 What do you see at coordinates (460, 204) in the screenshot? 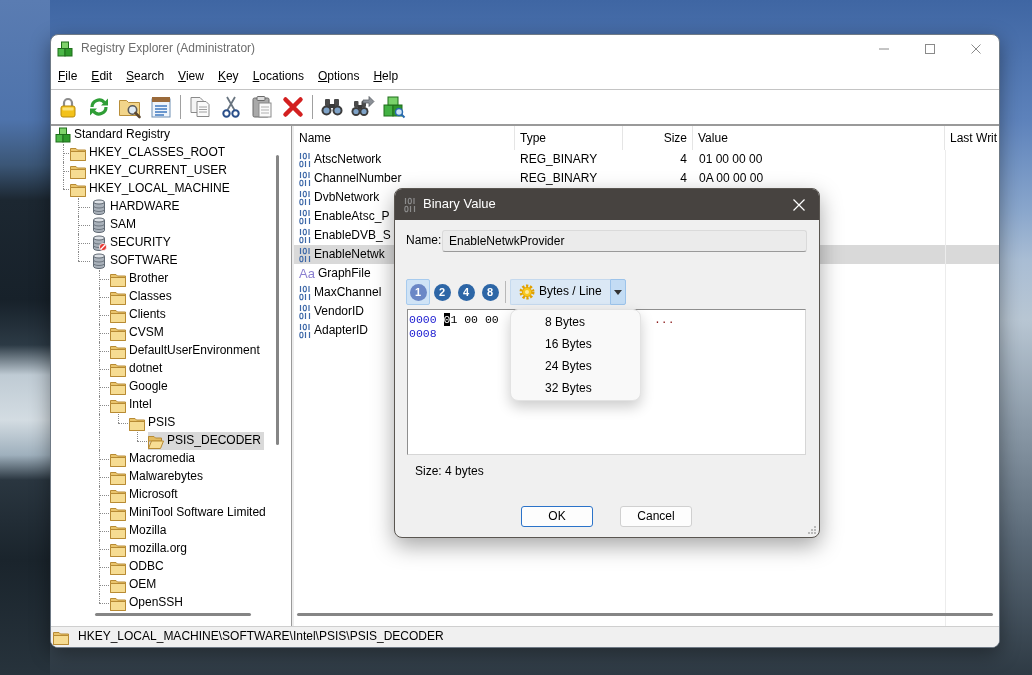
I see `dialog-title: Binary Value` at bounding box center [460, 204].